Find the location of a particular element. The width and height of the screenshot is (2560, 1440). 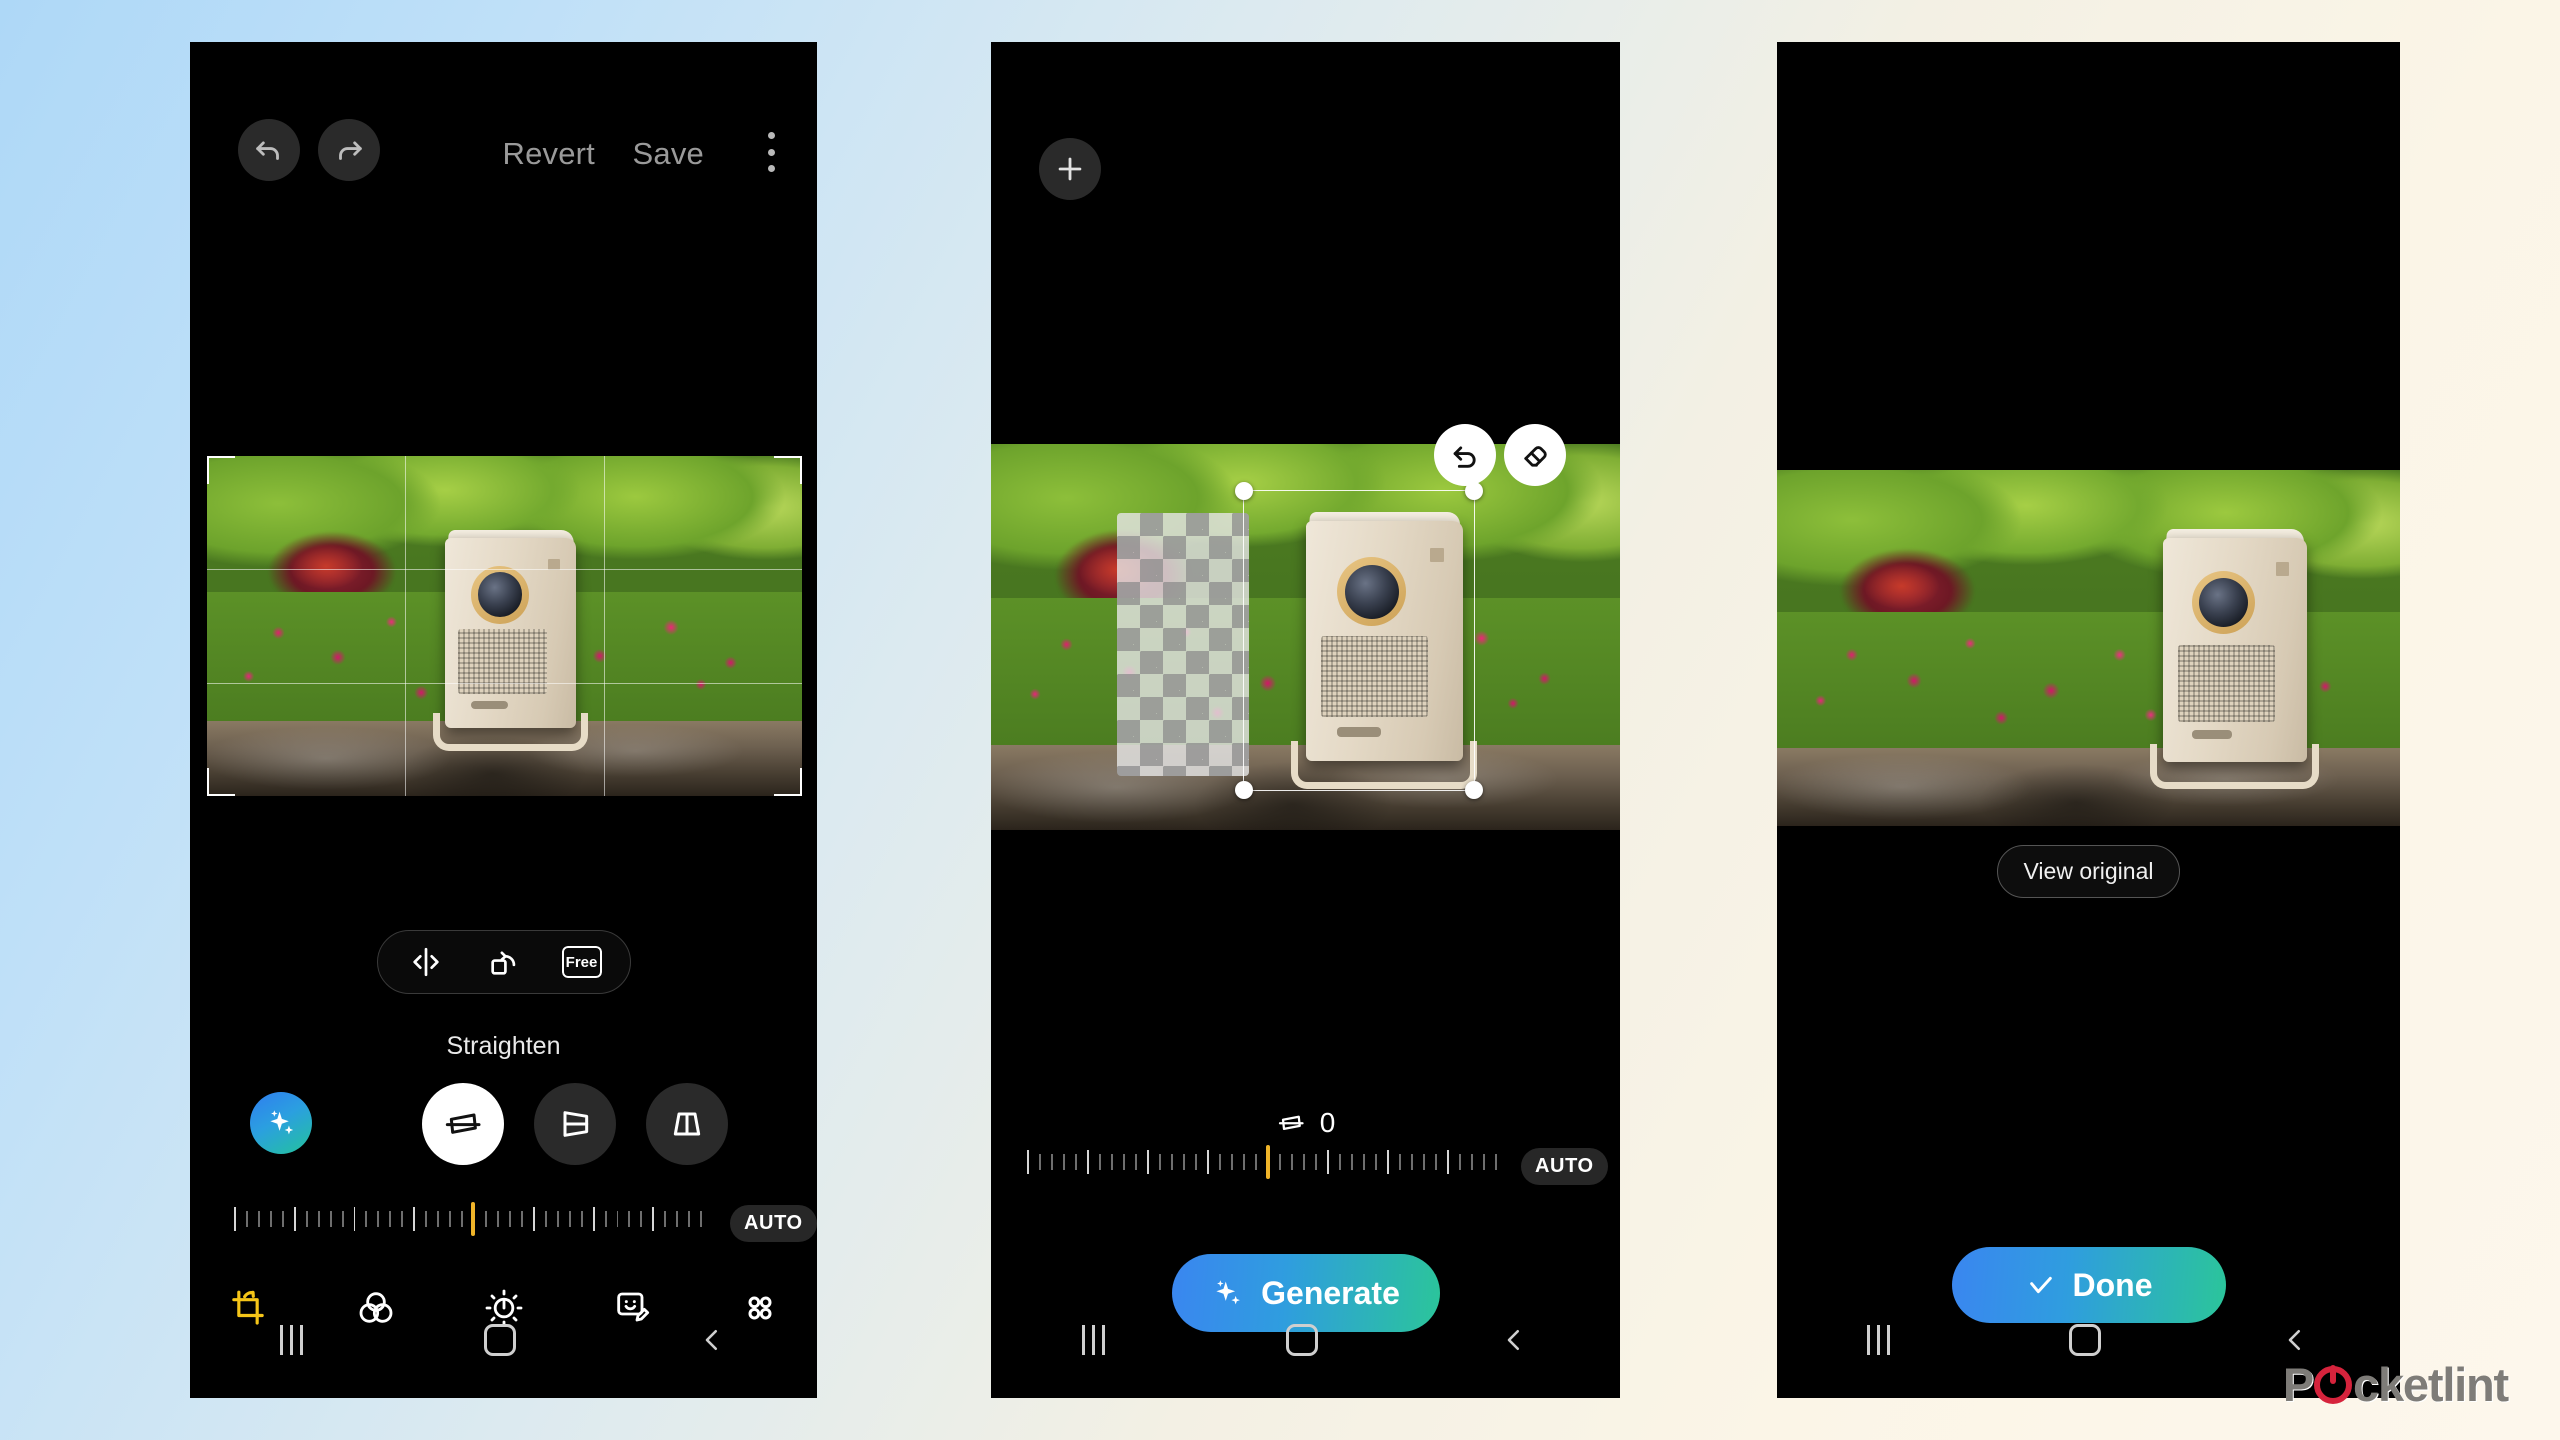

undo-edit-button is located at coordinates (1465, 455).